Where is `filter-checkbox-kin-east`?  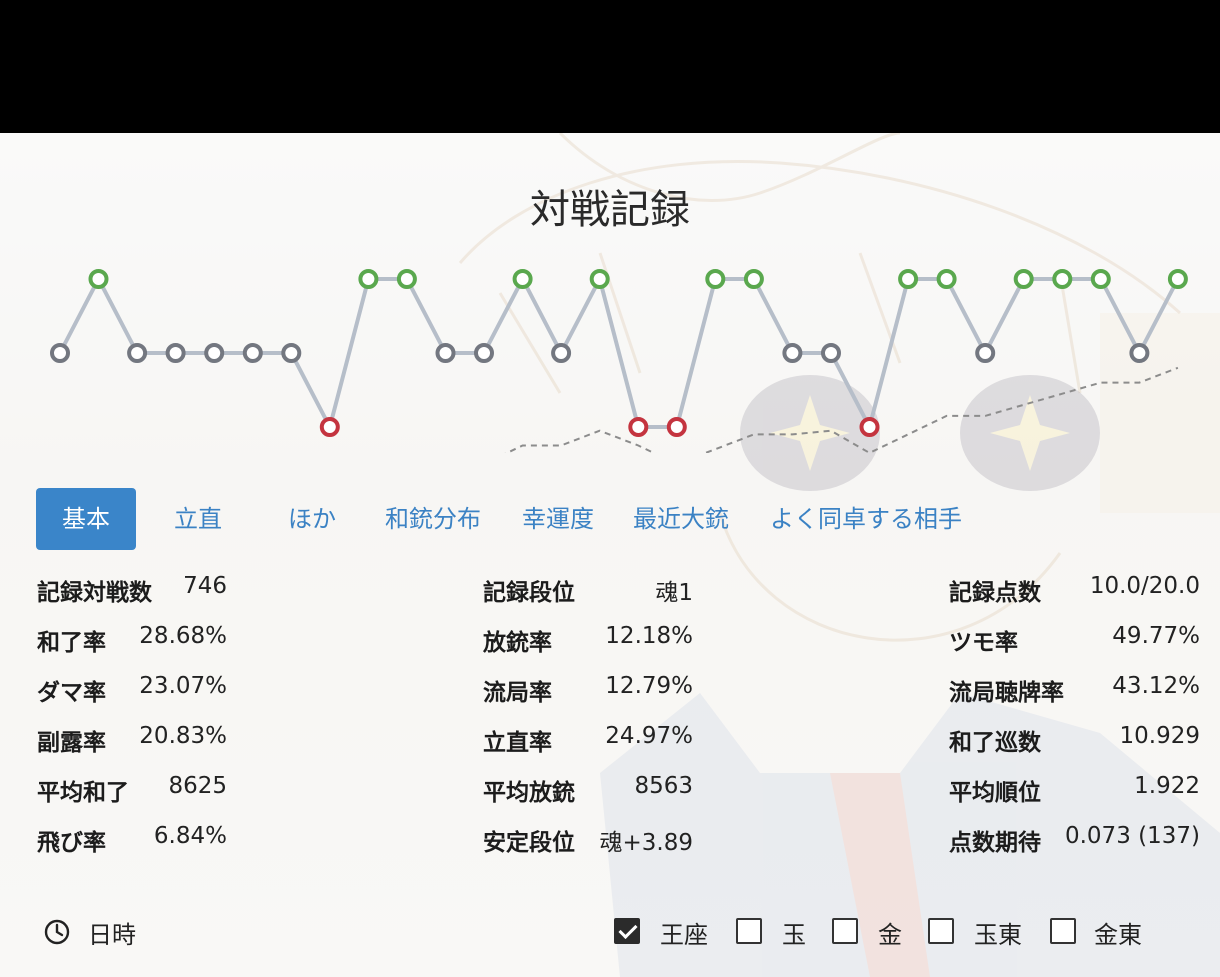 filter-checkbox-kin-east is located at coordinates (1063, 931).